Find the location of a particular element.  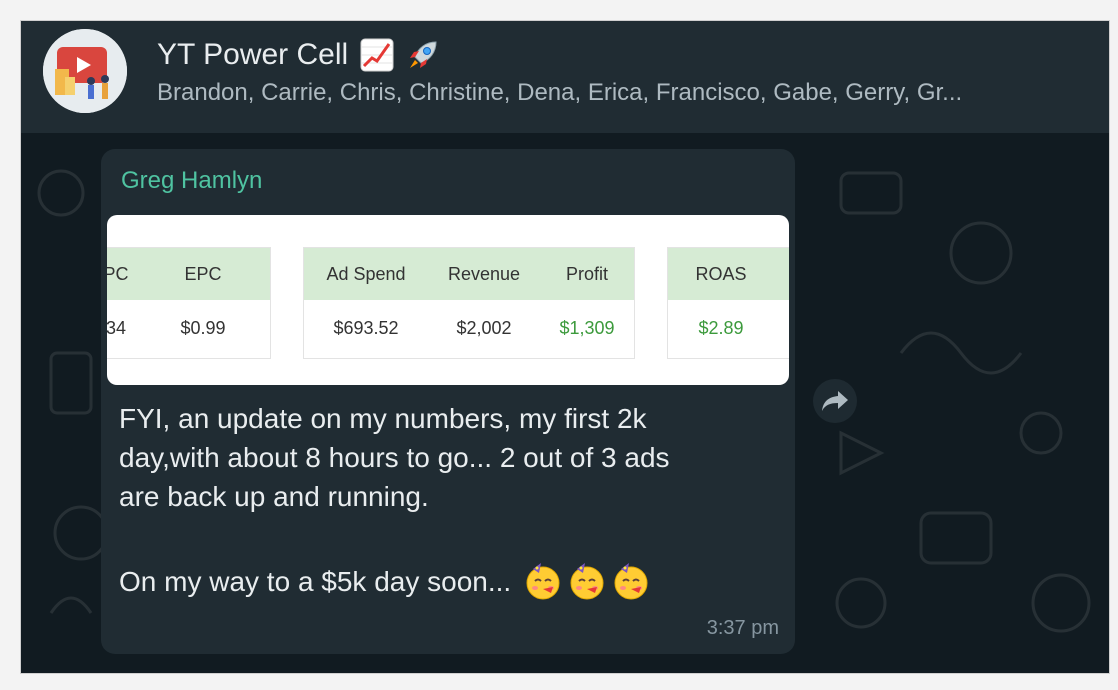

table-cell: $2.89 is located at coordinates (721, 327).